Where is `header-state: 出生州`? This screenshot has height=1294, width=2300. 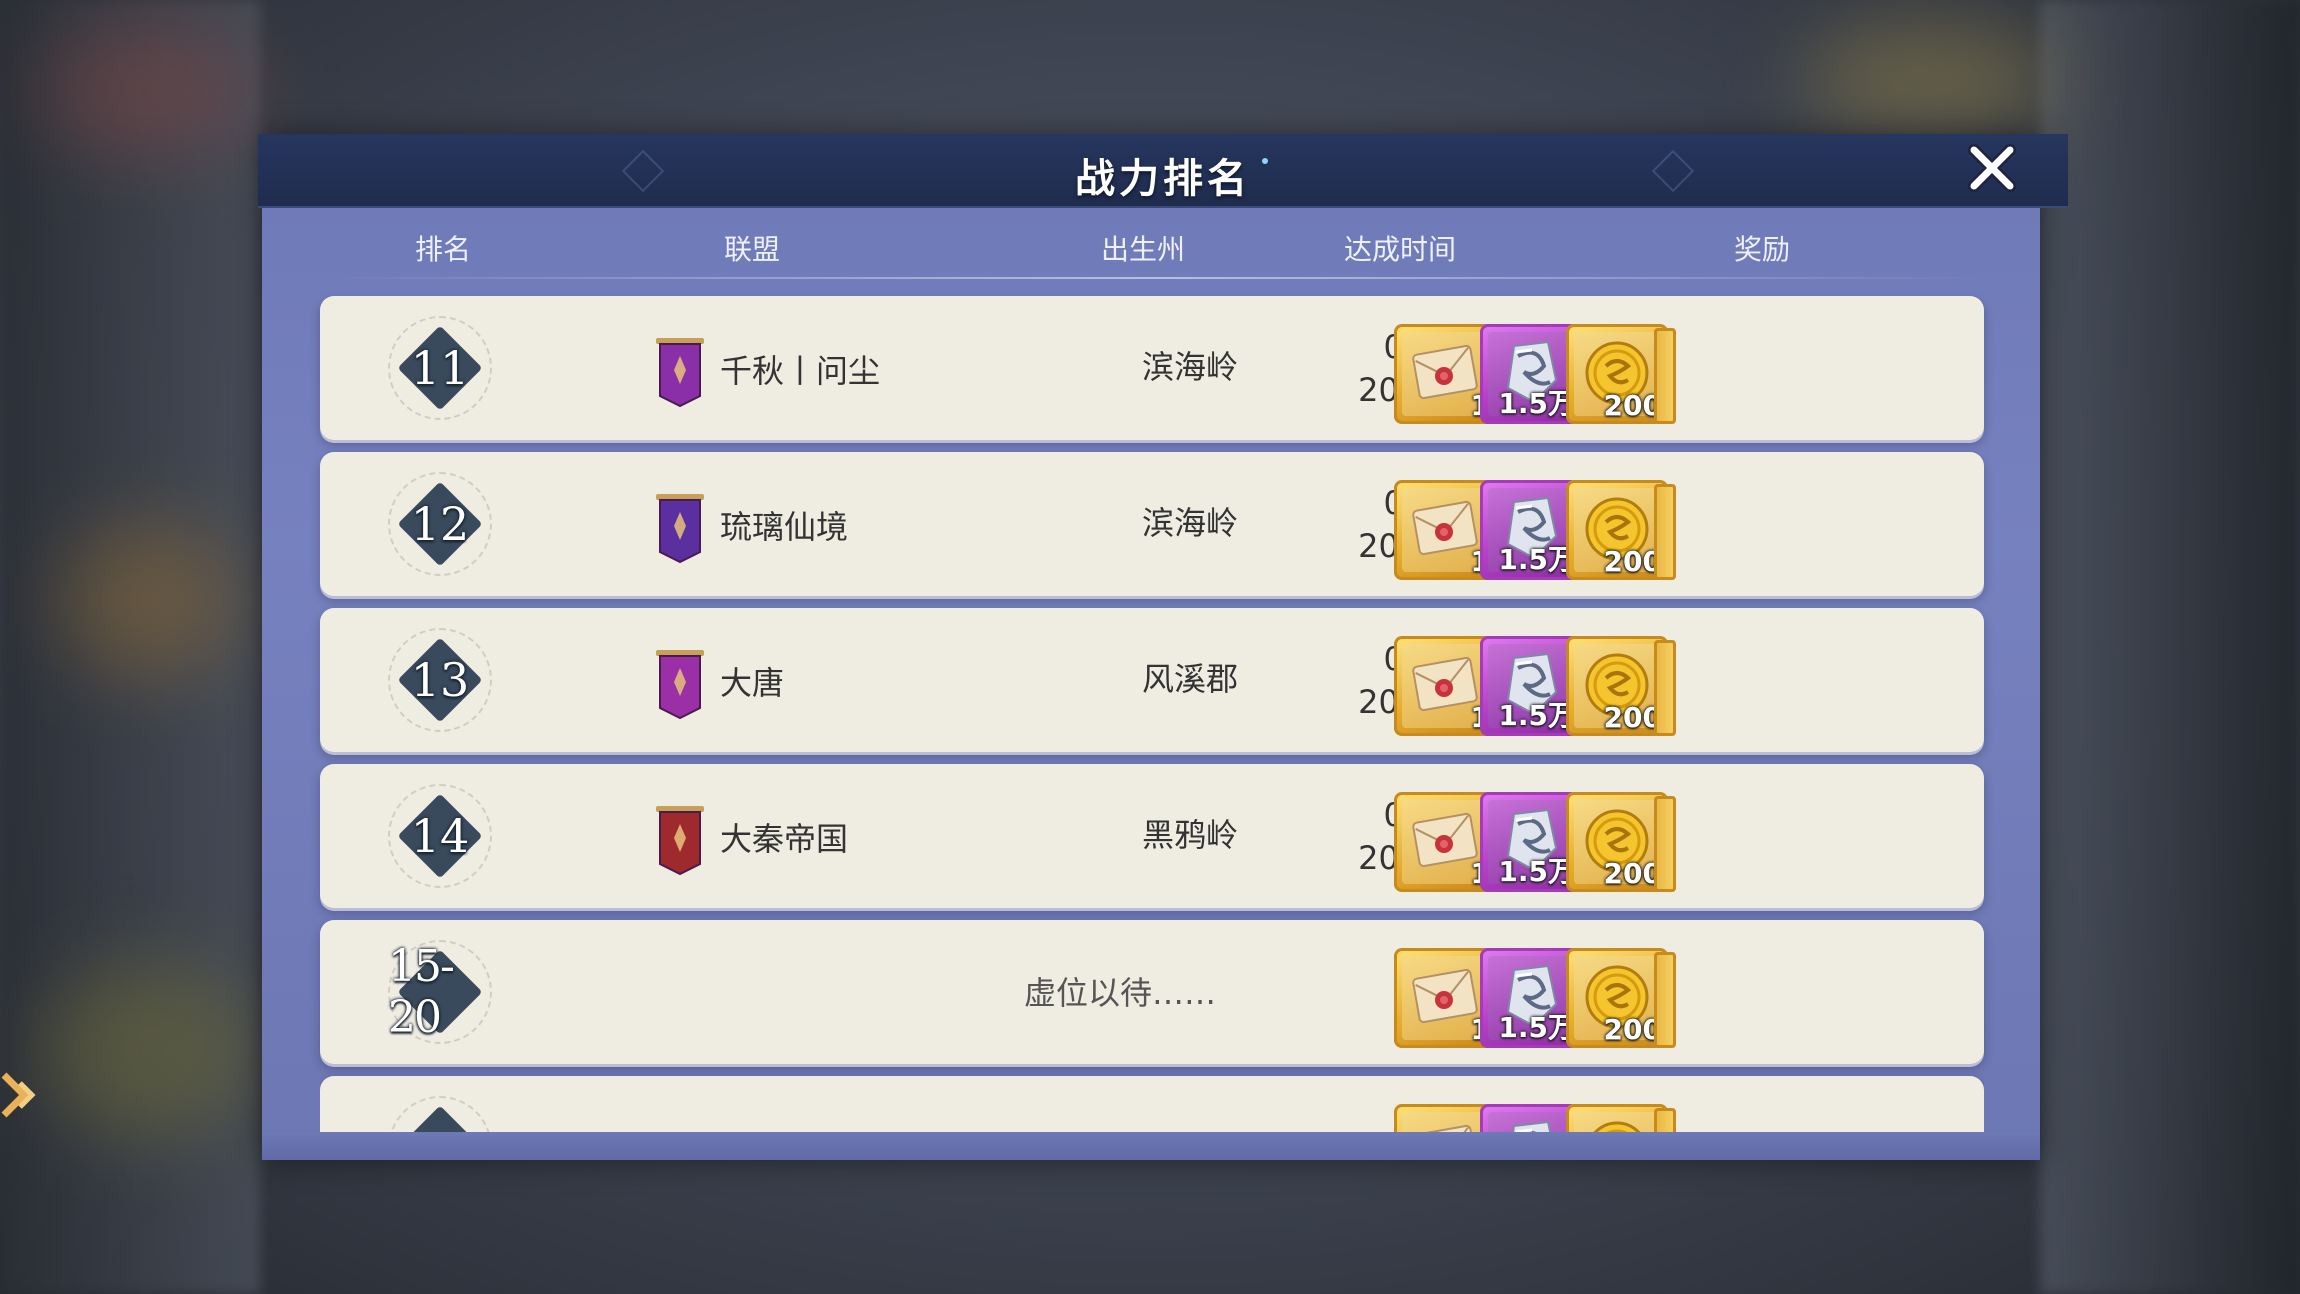 header-state: 出生州 is located at coordinates (1143, 249).